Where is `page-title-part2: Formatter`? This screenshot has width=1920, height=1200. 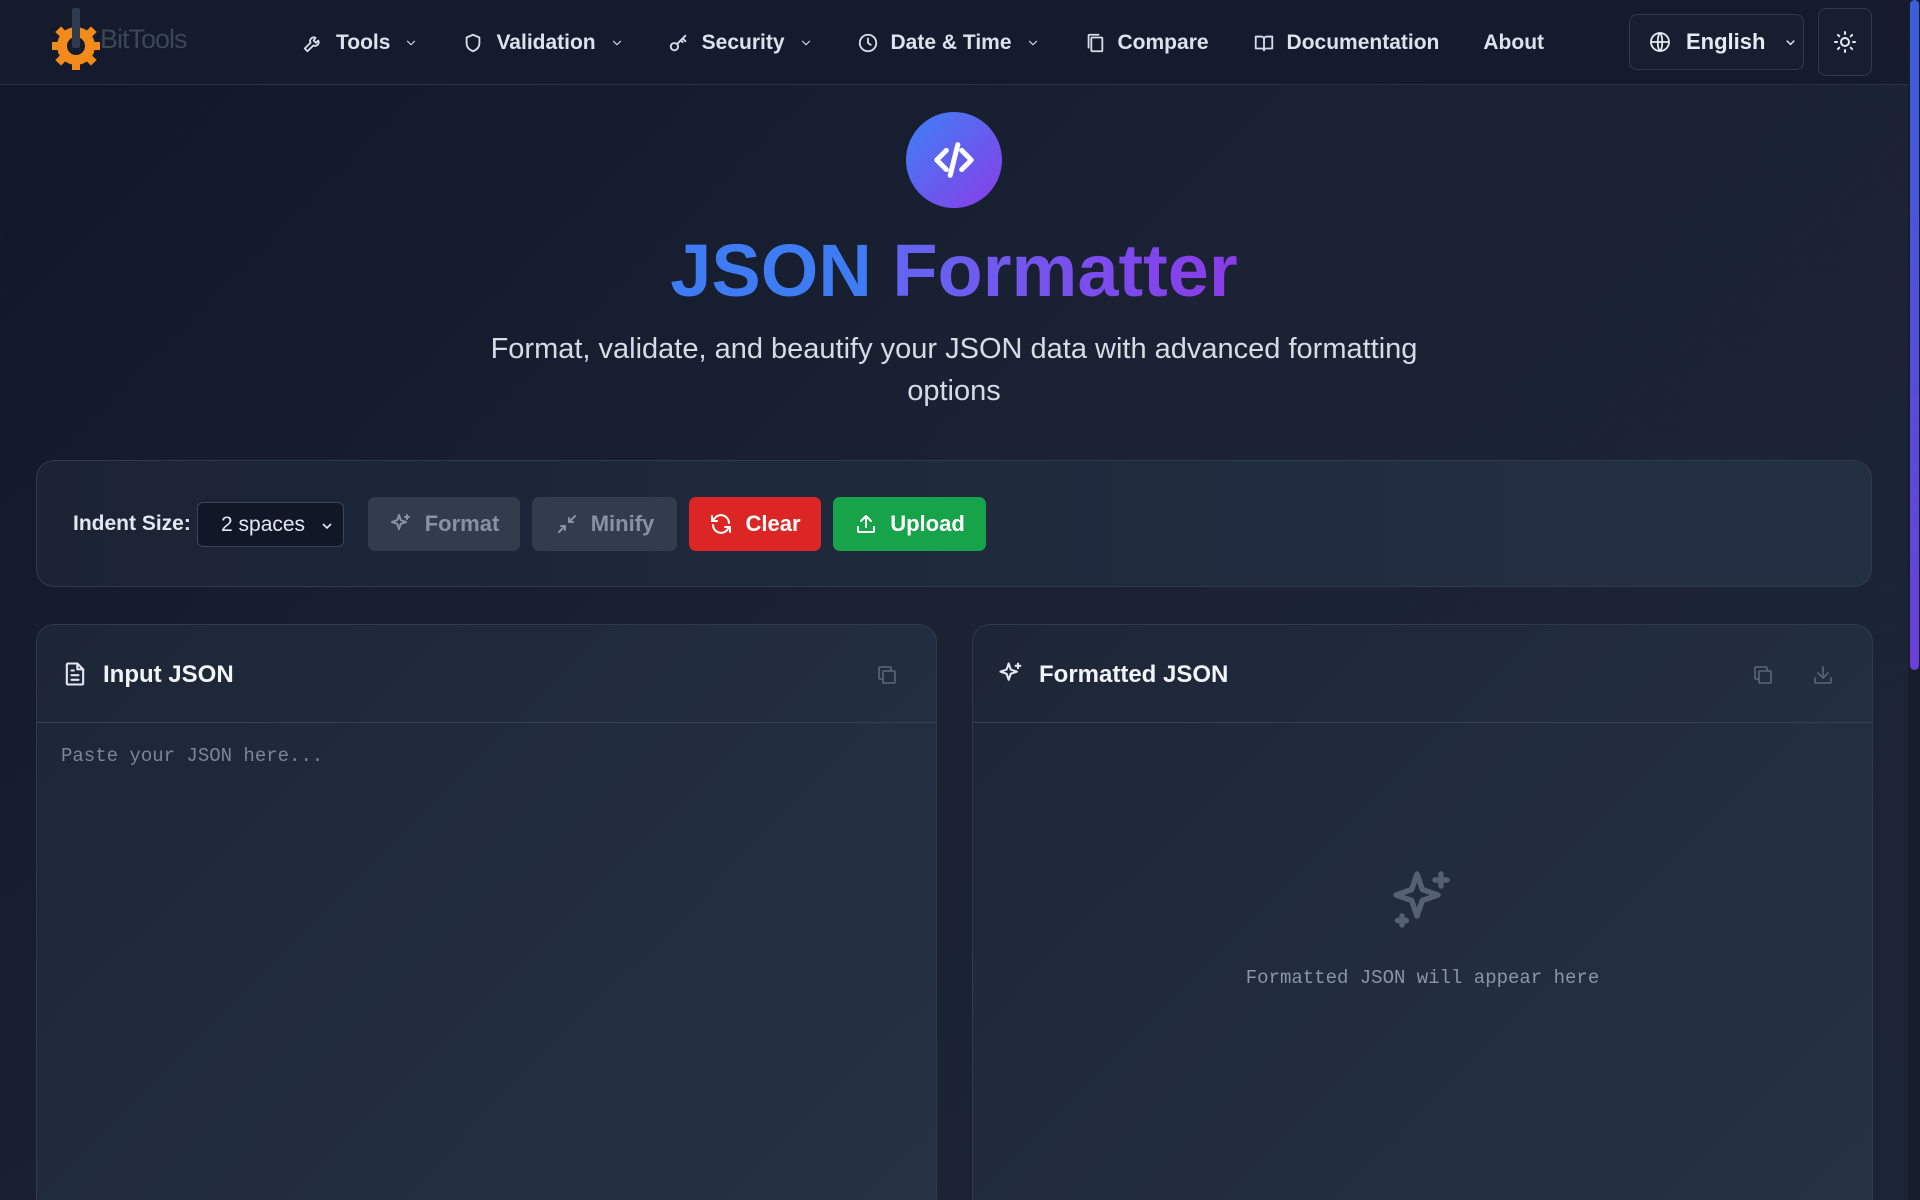
page-title-part2: Formatter is located at coordinates (1065, 270).